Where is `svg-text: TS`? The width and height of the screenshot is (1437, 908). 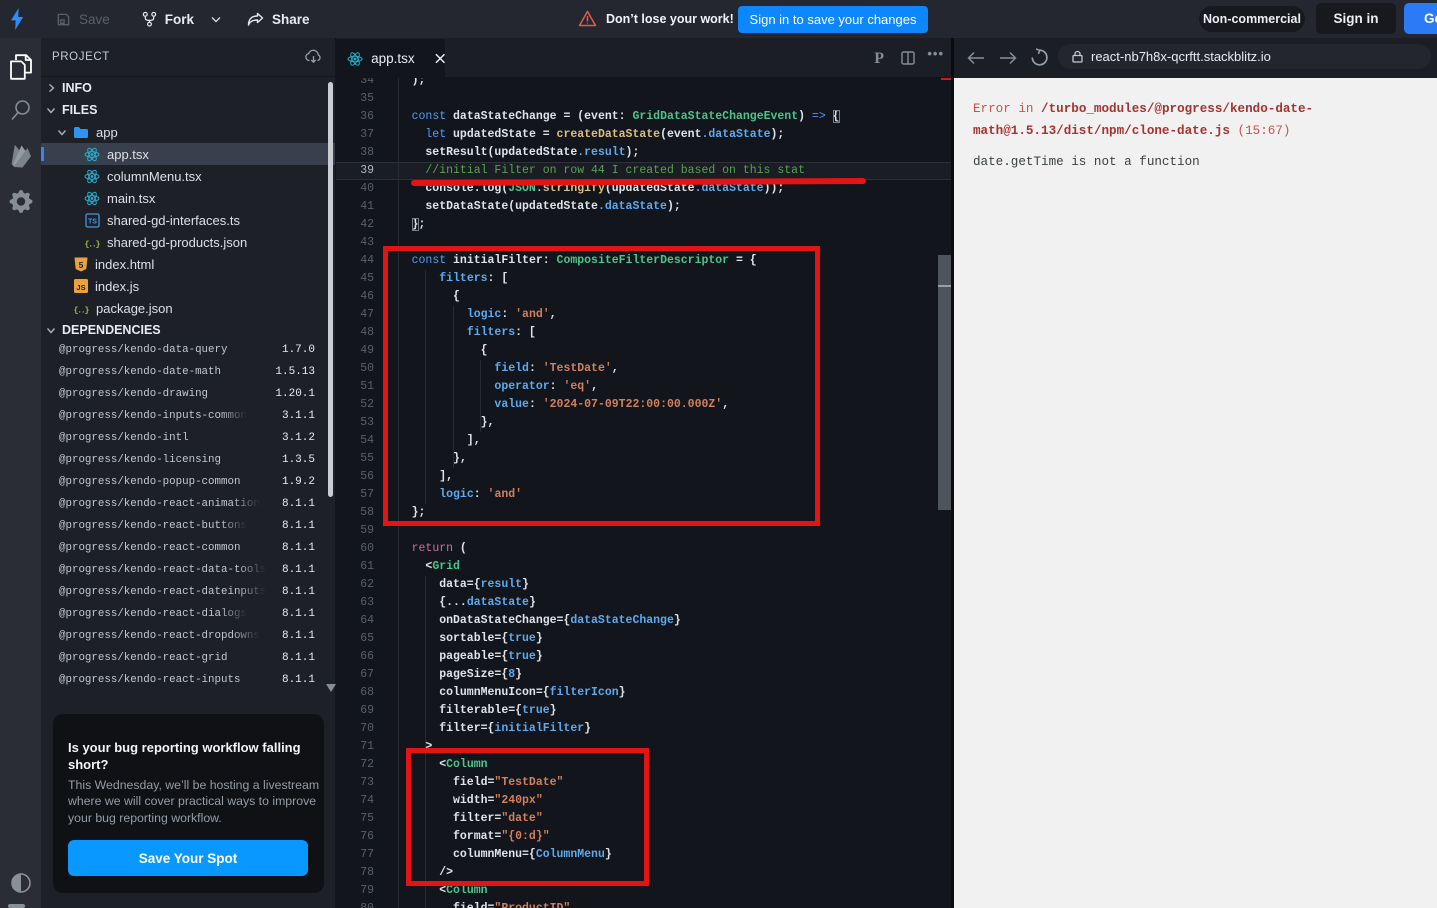 svg-text: TS is located at coordinates (92, 221).